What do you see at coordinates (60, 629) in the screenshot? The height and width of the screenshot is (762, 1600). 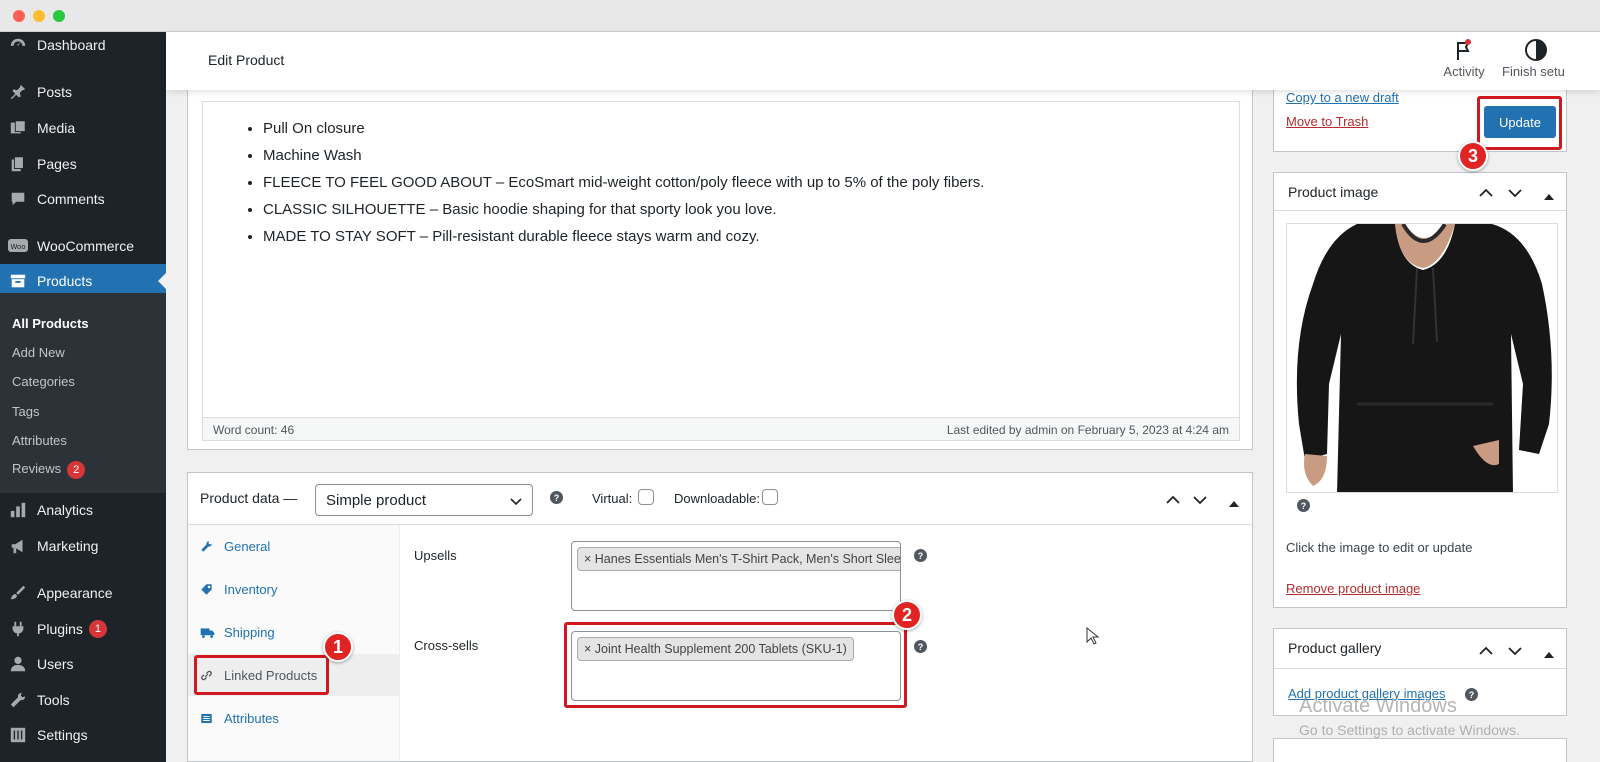 I see `sidebar-item-label: Plugins` at bounding box center [60, 629].